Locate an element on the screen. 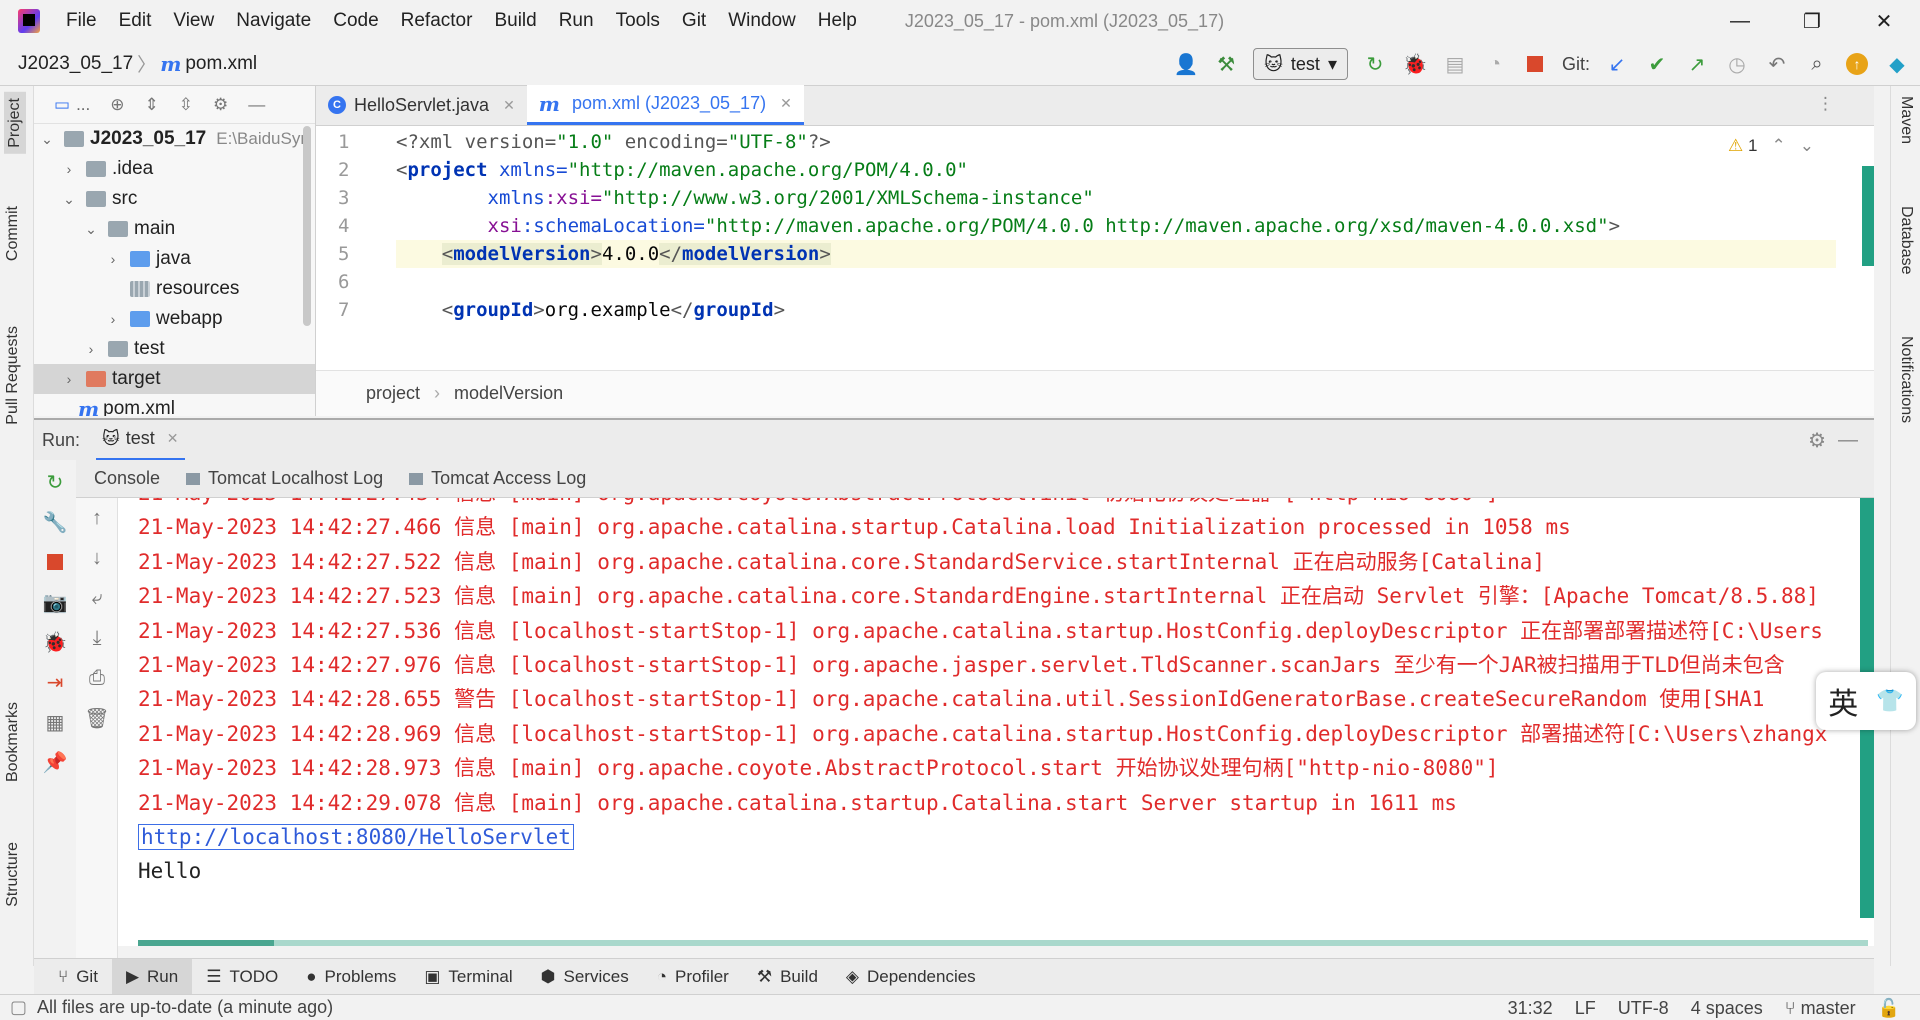 This screenshot has width=1920, height=1020. notifications-tool-tab: Notifications is located at coordinates (1906, 379).